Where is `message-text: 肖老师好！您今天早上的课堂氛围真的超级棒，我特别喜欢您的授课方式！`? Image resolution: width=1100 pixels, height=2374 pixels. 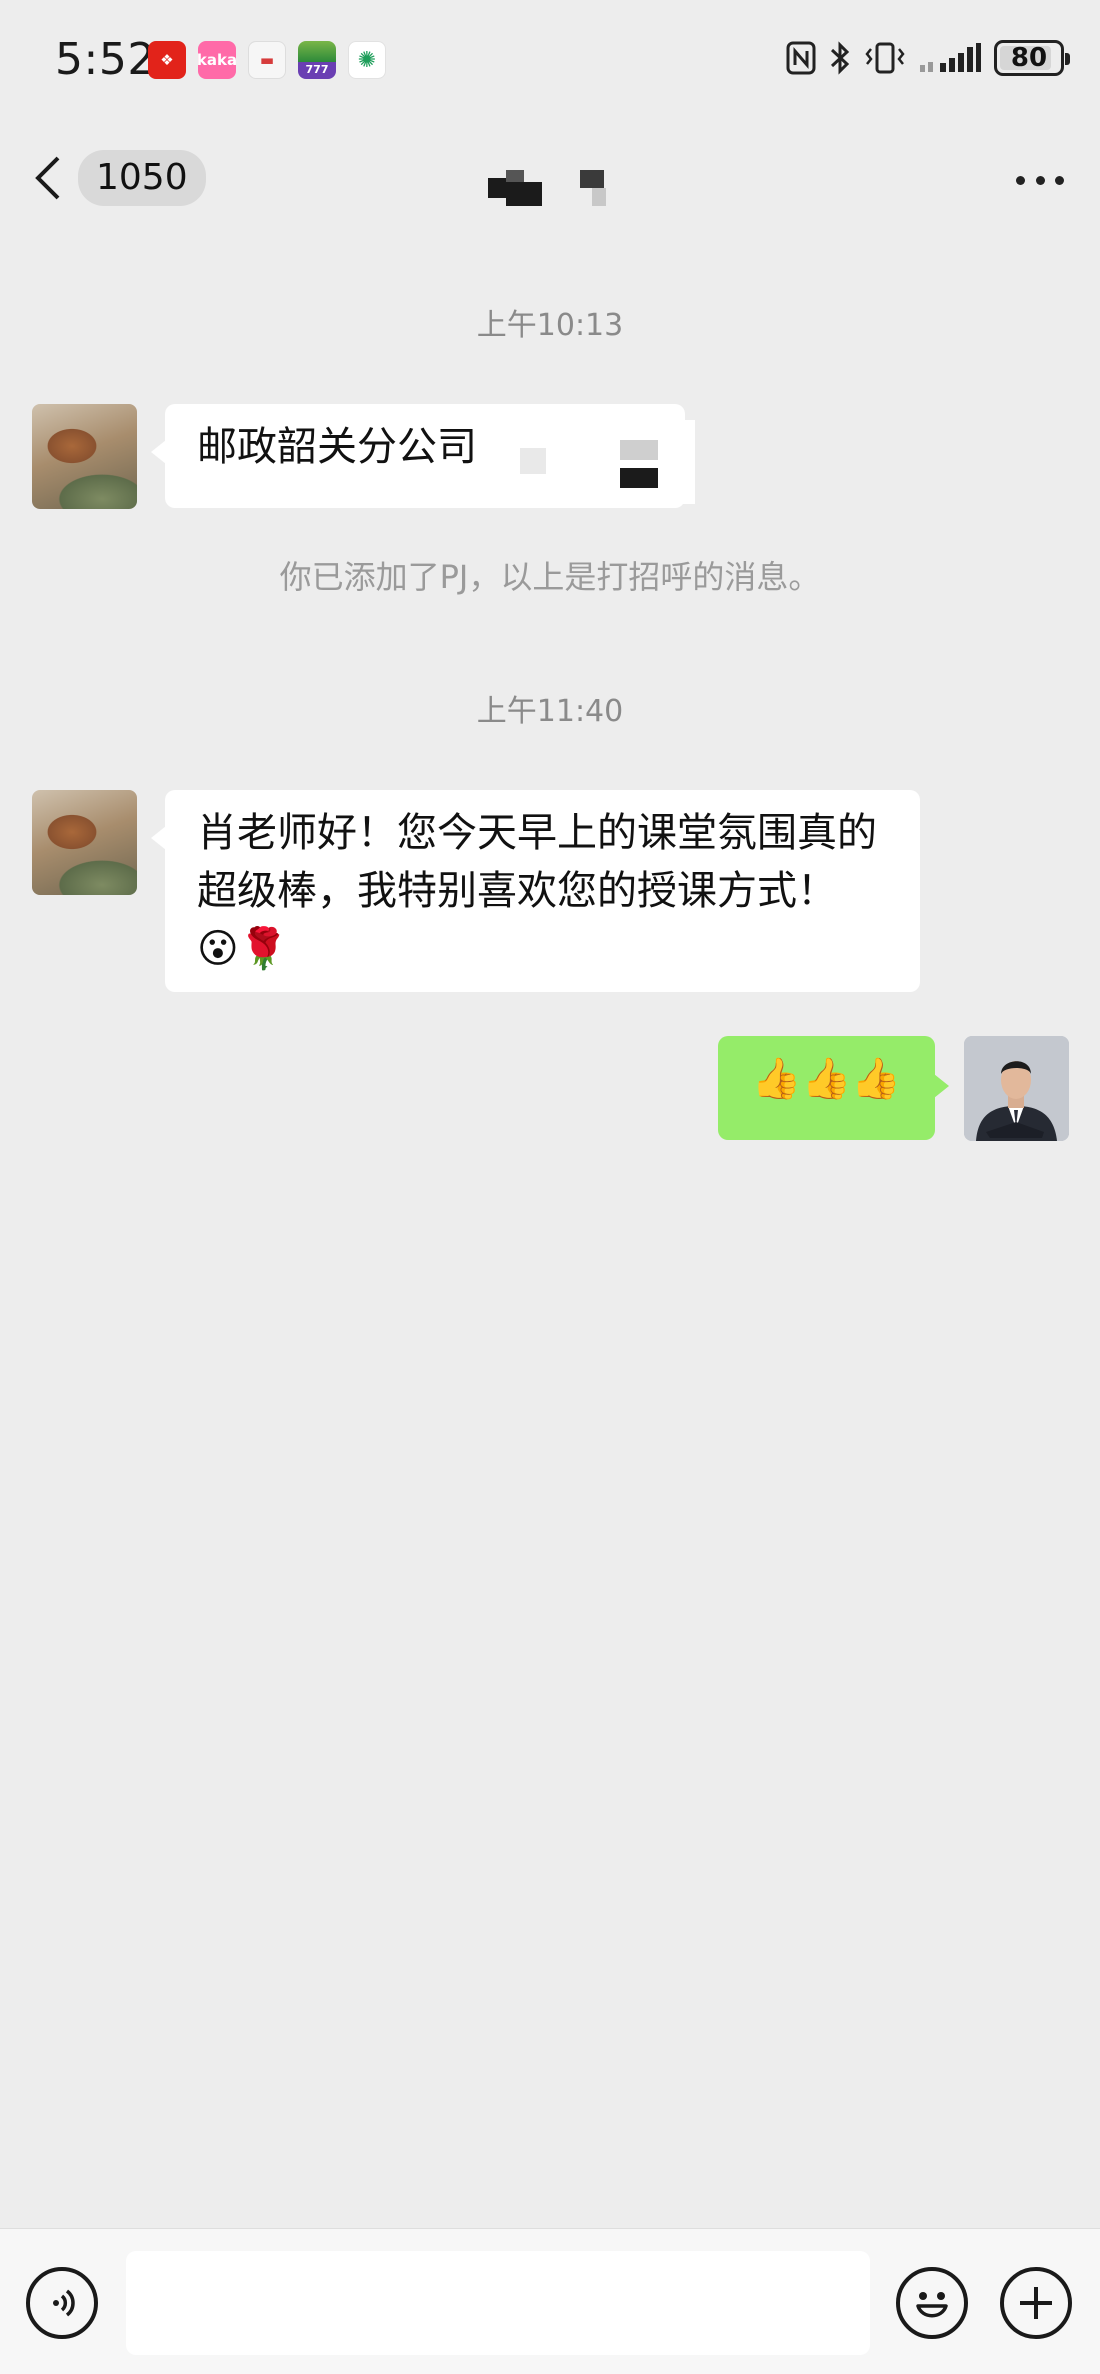
message-text: 肖老师好！您今天早上的课堂氛围真的超级棒，我特别喜欢您的授课方式！ is located at coordinates (537, 862).